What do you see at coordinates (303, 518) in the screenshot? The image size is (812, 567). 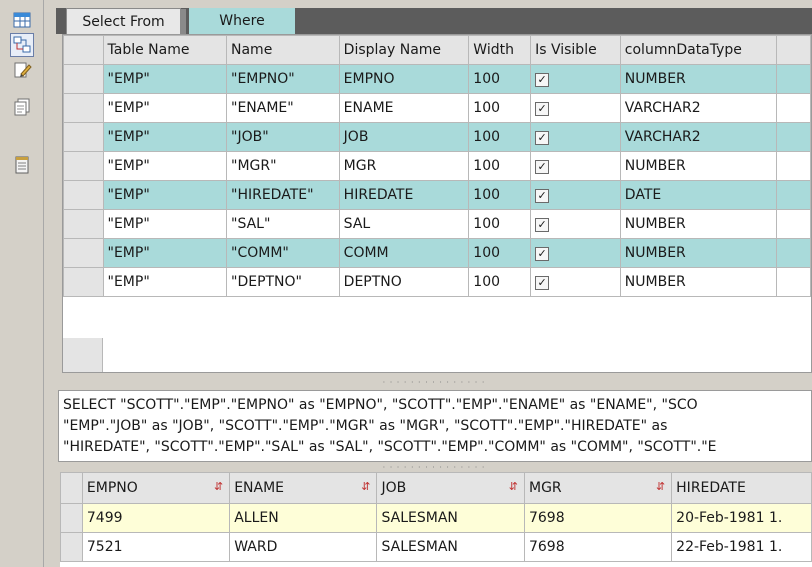 I see `cell-ename: ALLEN` at bounding box center [303, 518].